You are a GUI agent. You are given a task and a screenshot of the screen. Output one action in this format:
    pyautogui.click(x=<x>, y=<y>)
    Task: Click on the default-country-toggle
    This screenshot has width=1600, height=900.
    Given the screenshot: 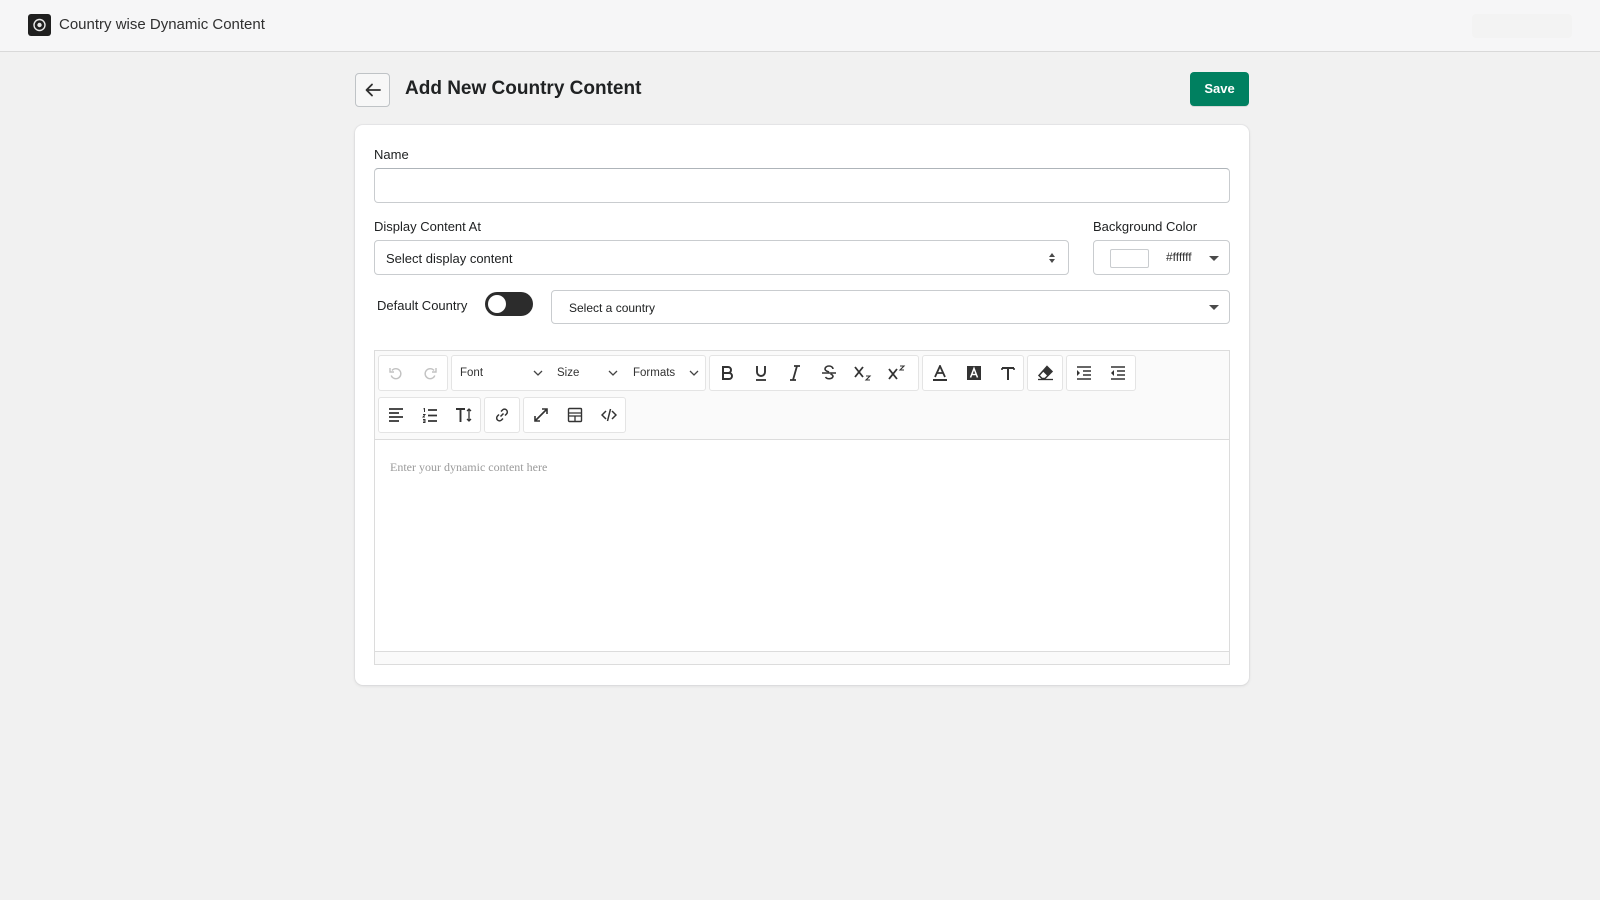 What is the action you would take?
    pyautogui.click(x=509, y=304)
    